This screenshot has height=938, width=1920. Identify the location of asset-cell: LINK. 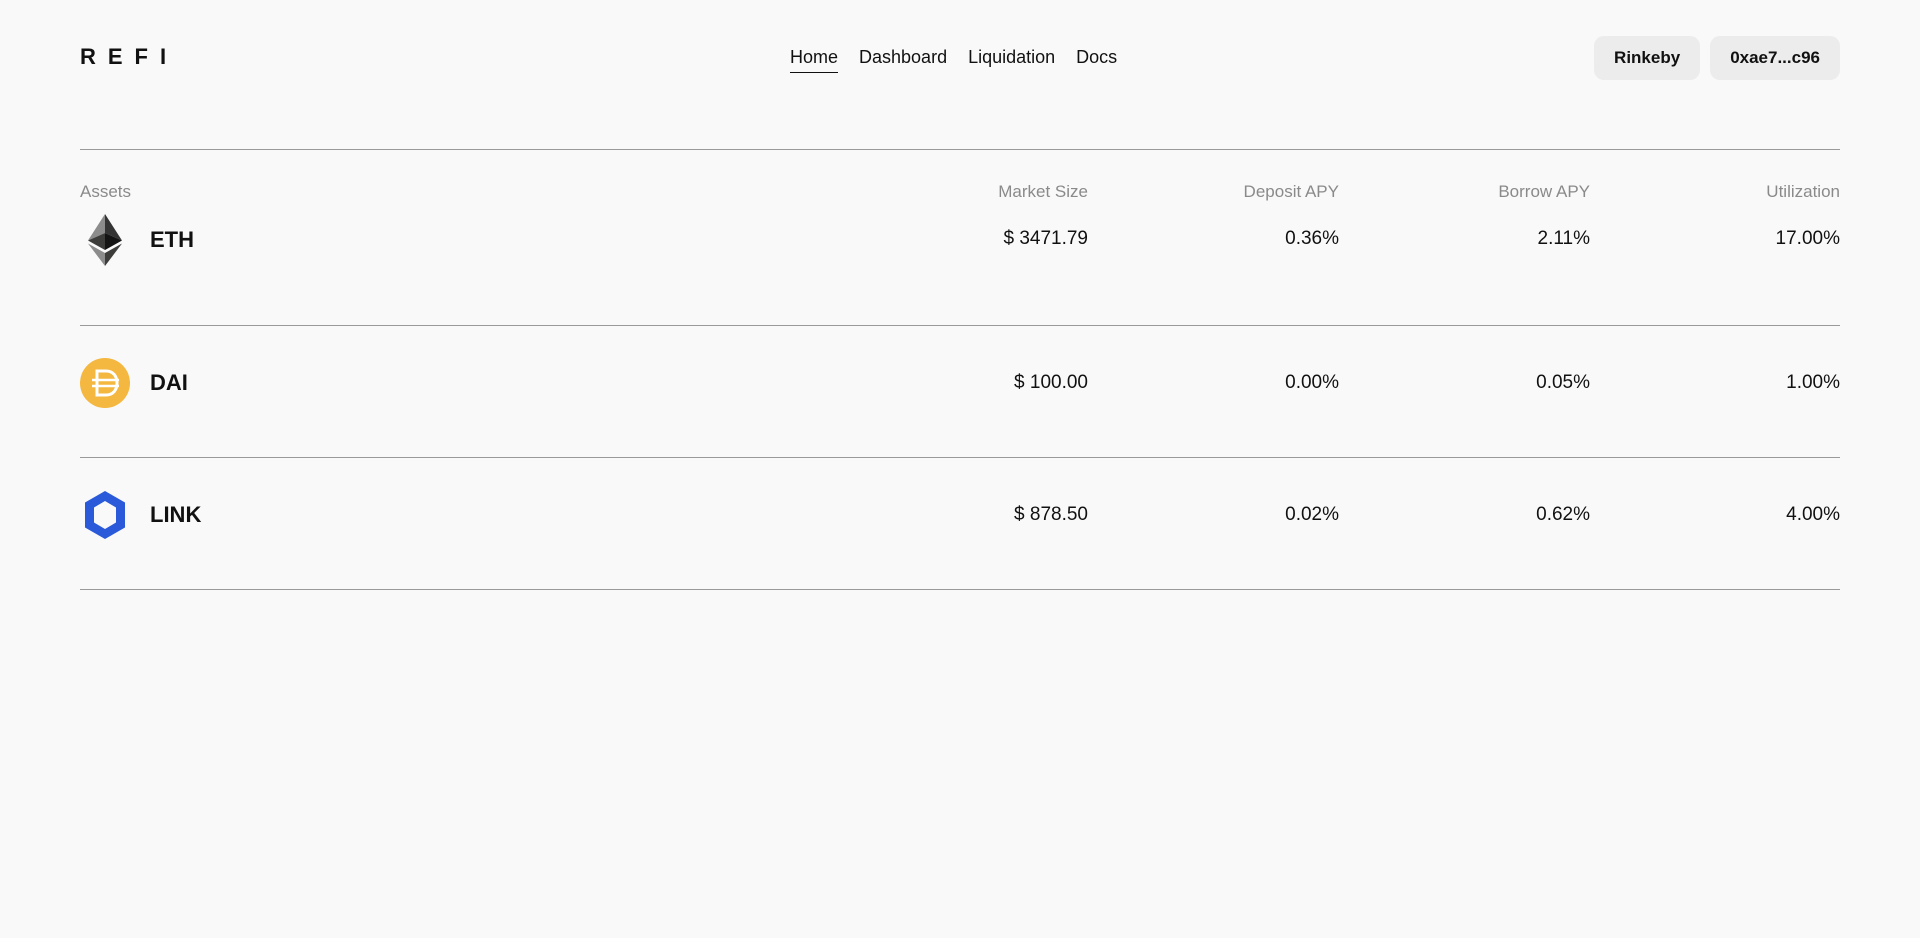
(140, 515).